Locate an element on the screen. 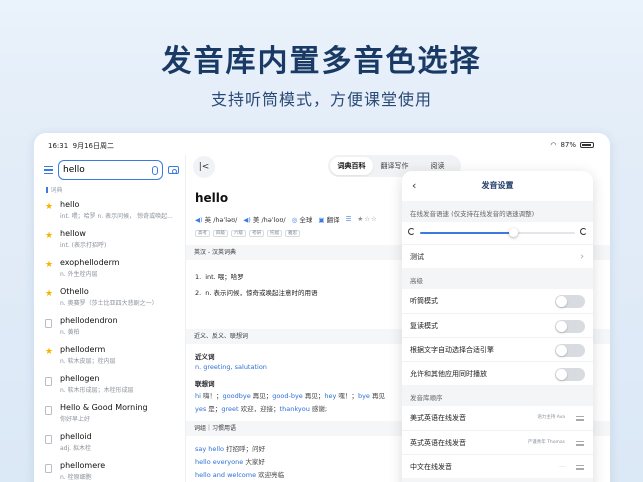  setting-toggle-label: 根据文字自动选择合适引擎 is located at coordinates (452, 350).